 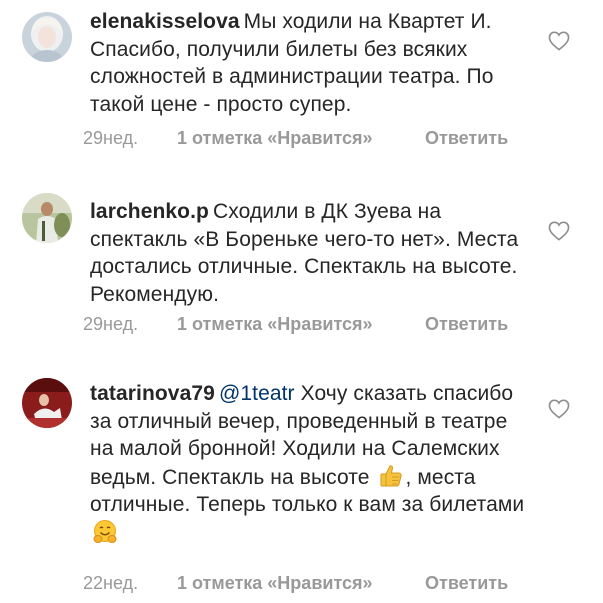 I want to click on mention-link: @1teatr, so click(x=257, y=393).